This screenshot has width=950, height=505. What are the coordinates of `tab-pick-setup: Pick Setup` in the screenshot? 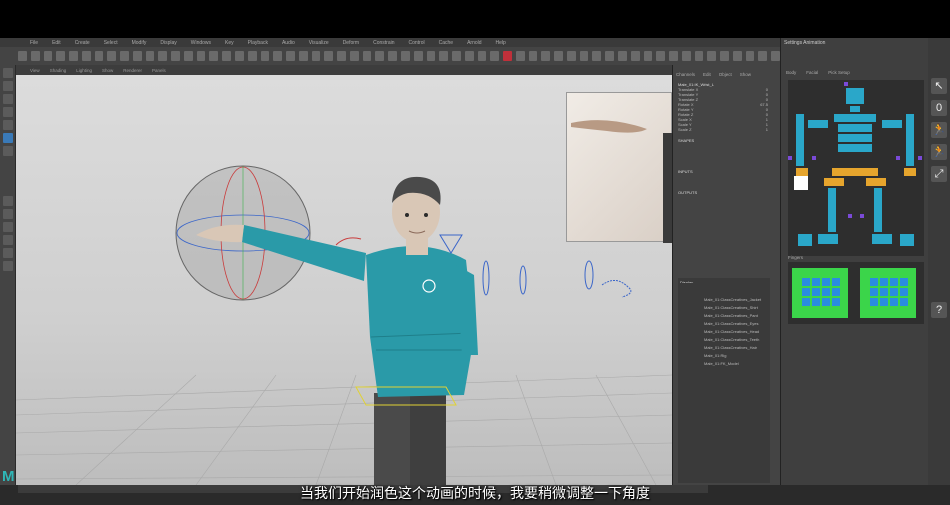 It's located at (839, 72).